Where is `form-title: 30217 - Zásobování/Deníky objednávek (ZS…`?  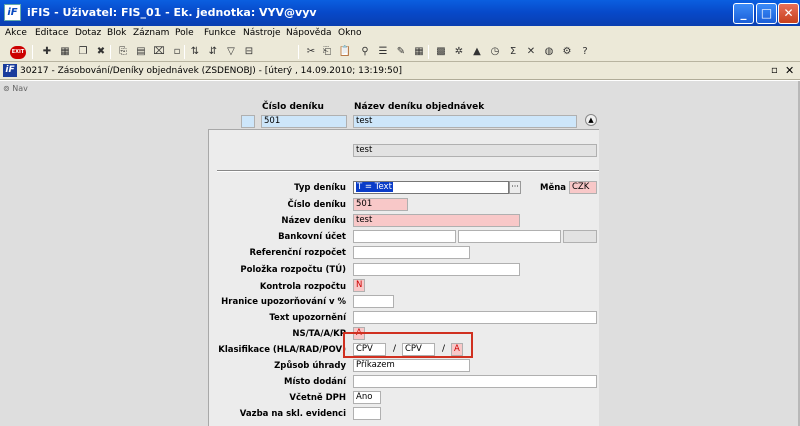 form-title: 30217 - Zásobování/Deníky objednávek (ZS… is located at coordinates (211, 71).